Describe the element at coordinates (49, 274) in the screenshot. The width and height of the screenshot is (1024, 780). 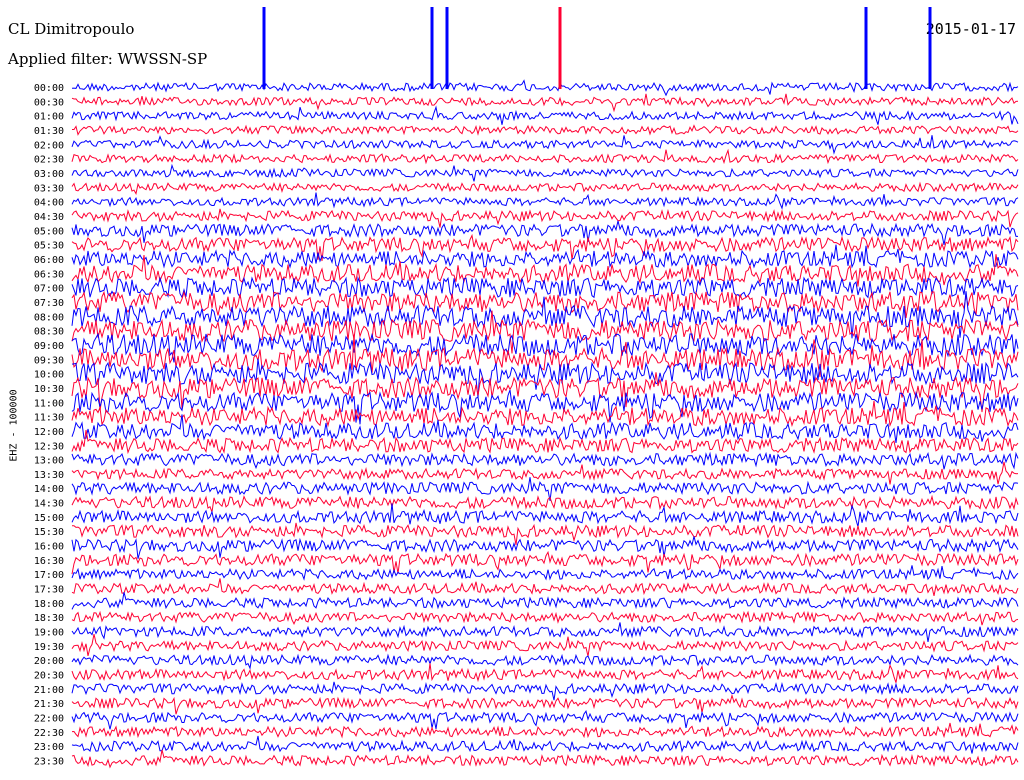
I see `tick-label: 06:30` at that location.